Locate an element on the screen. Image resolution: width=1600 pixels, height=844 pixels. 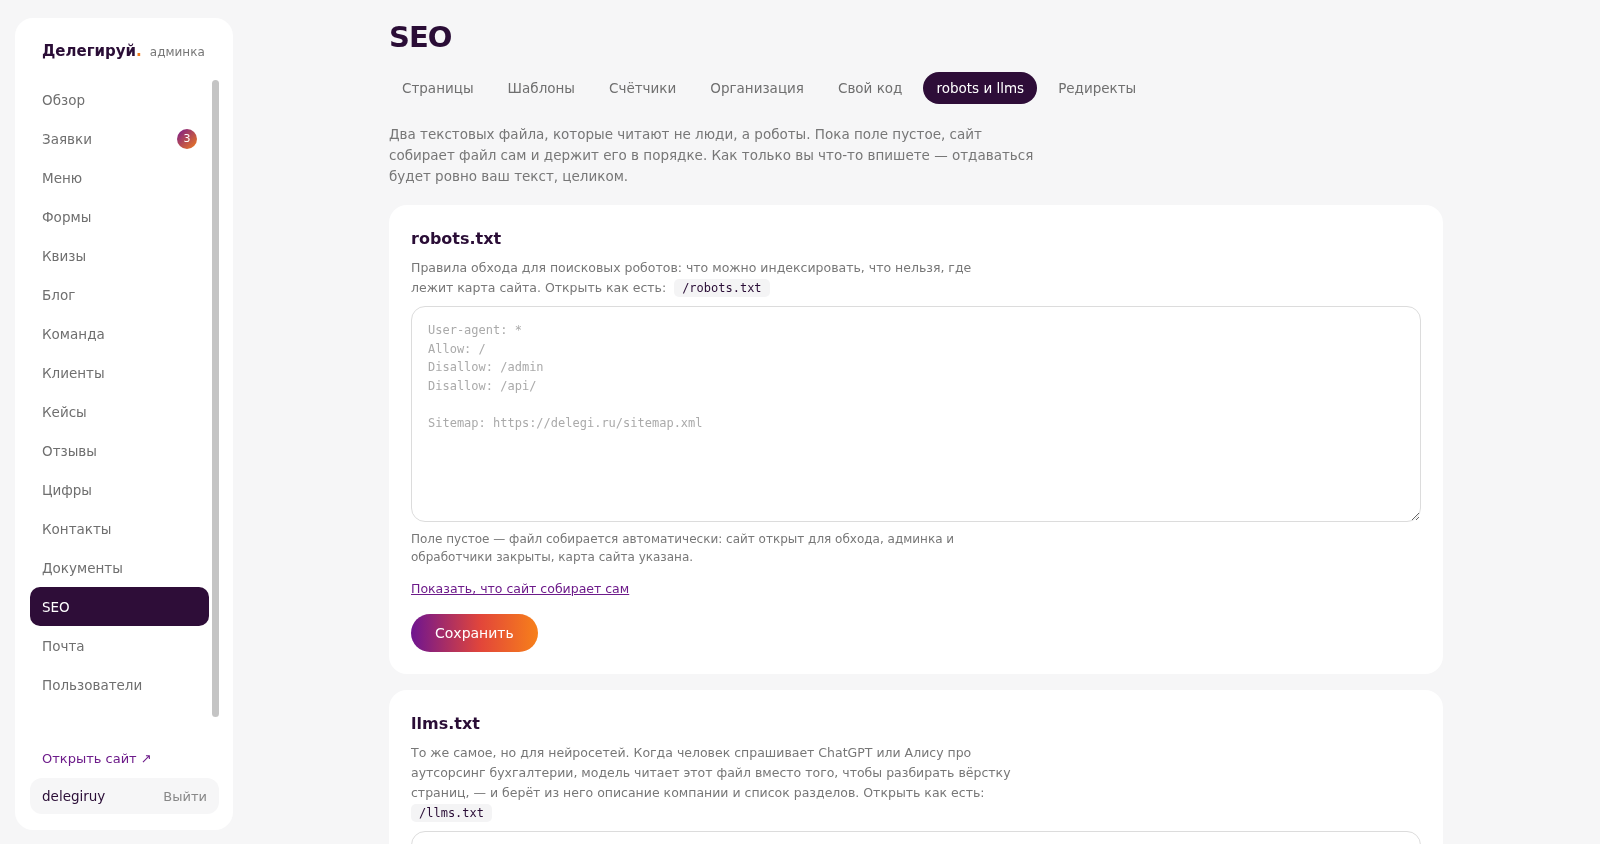
file-path-link: /robots.txt is located at coordinates (722, 288).